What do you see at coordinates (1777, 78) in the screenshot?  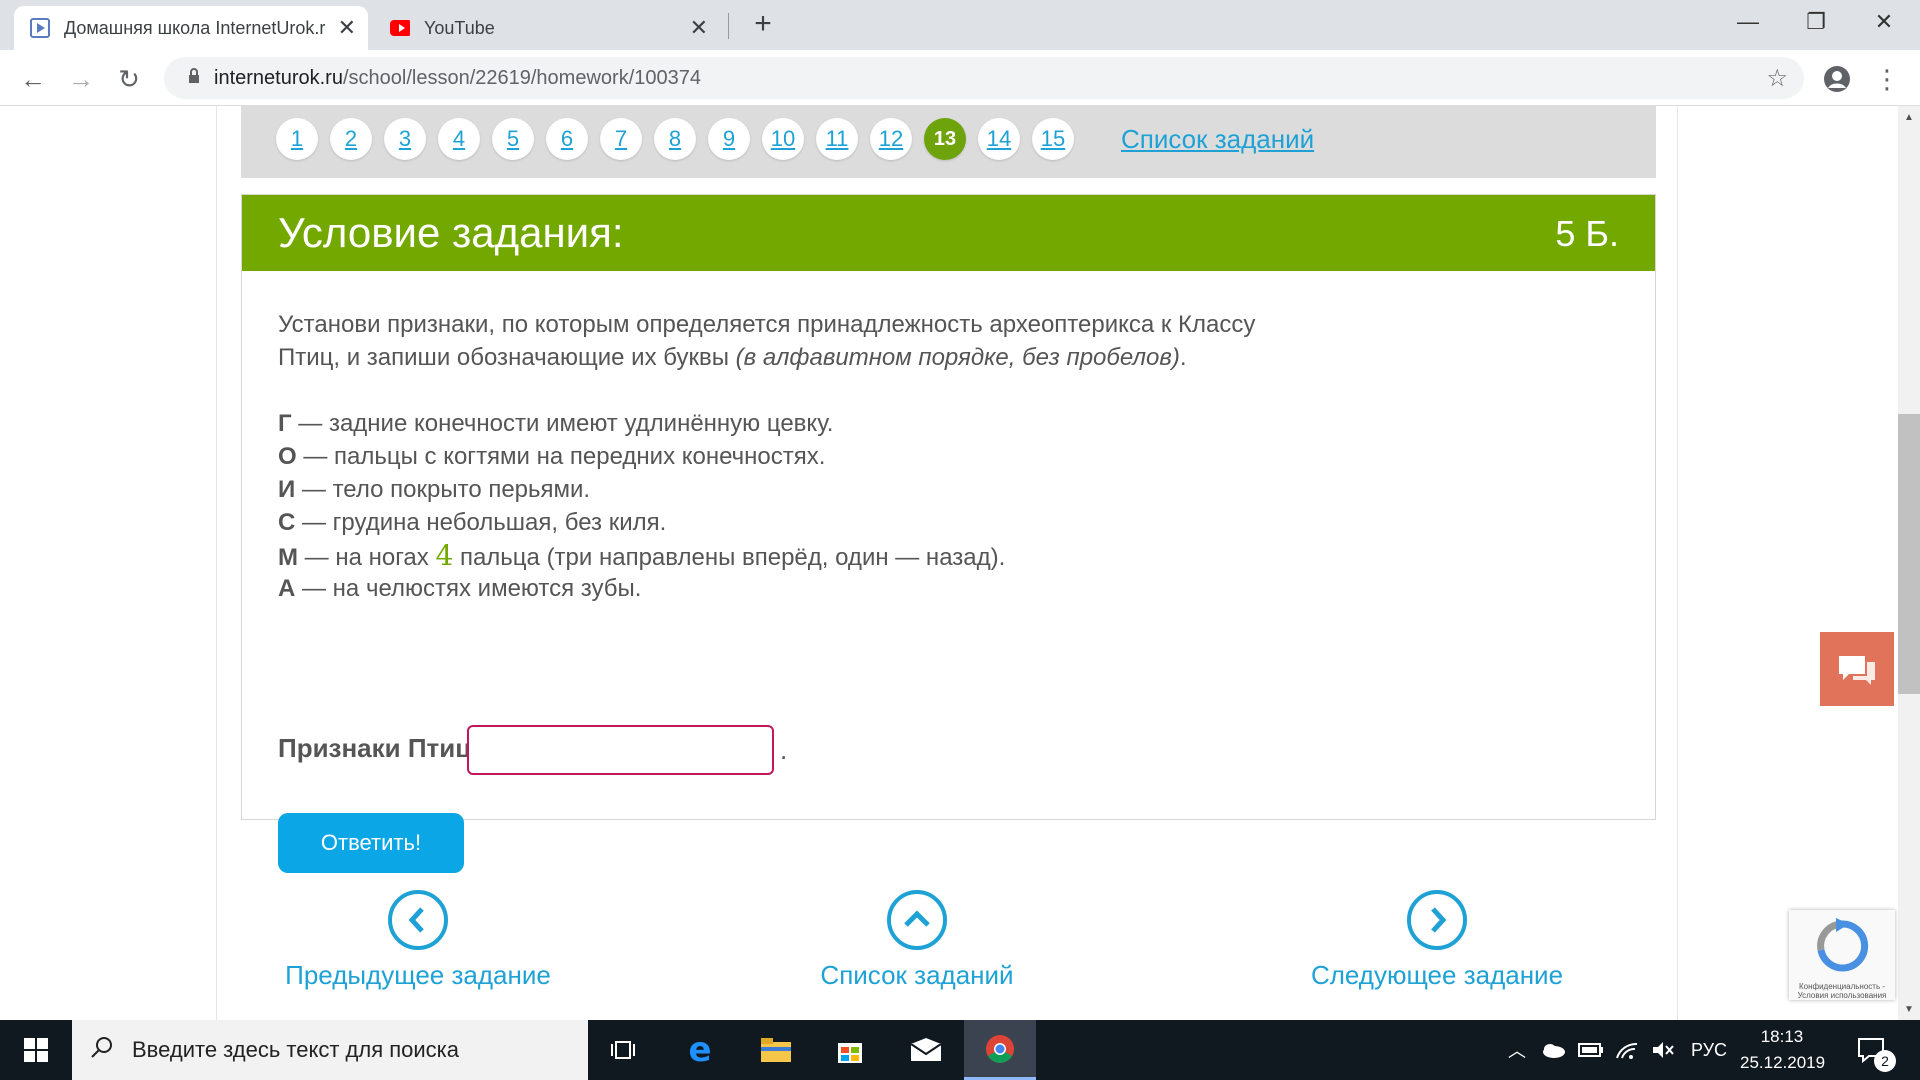 I see `bookmark-star-icon: ☆` at bounding box center [1777, 78].